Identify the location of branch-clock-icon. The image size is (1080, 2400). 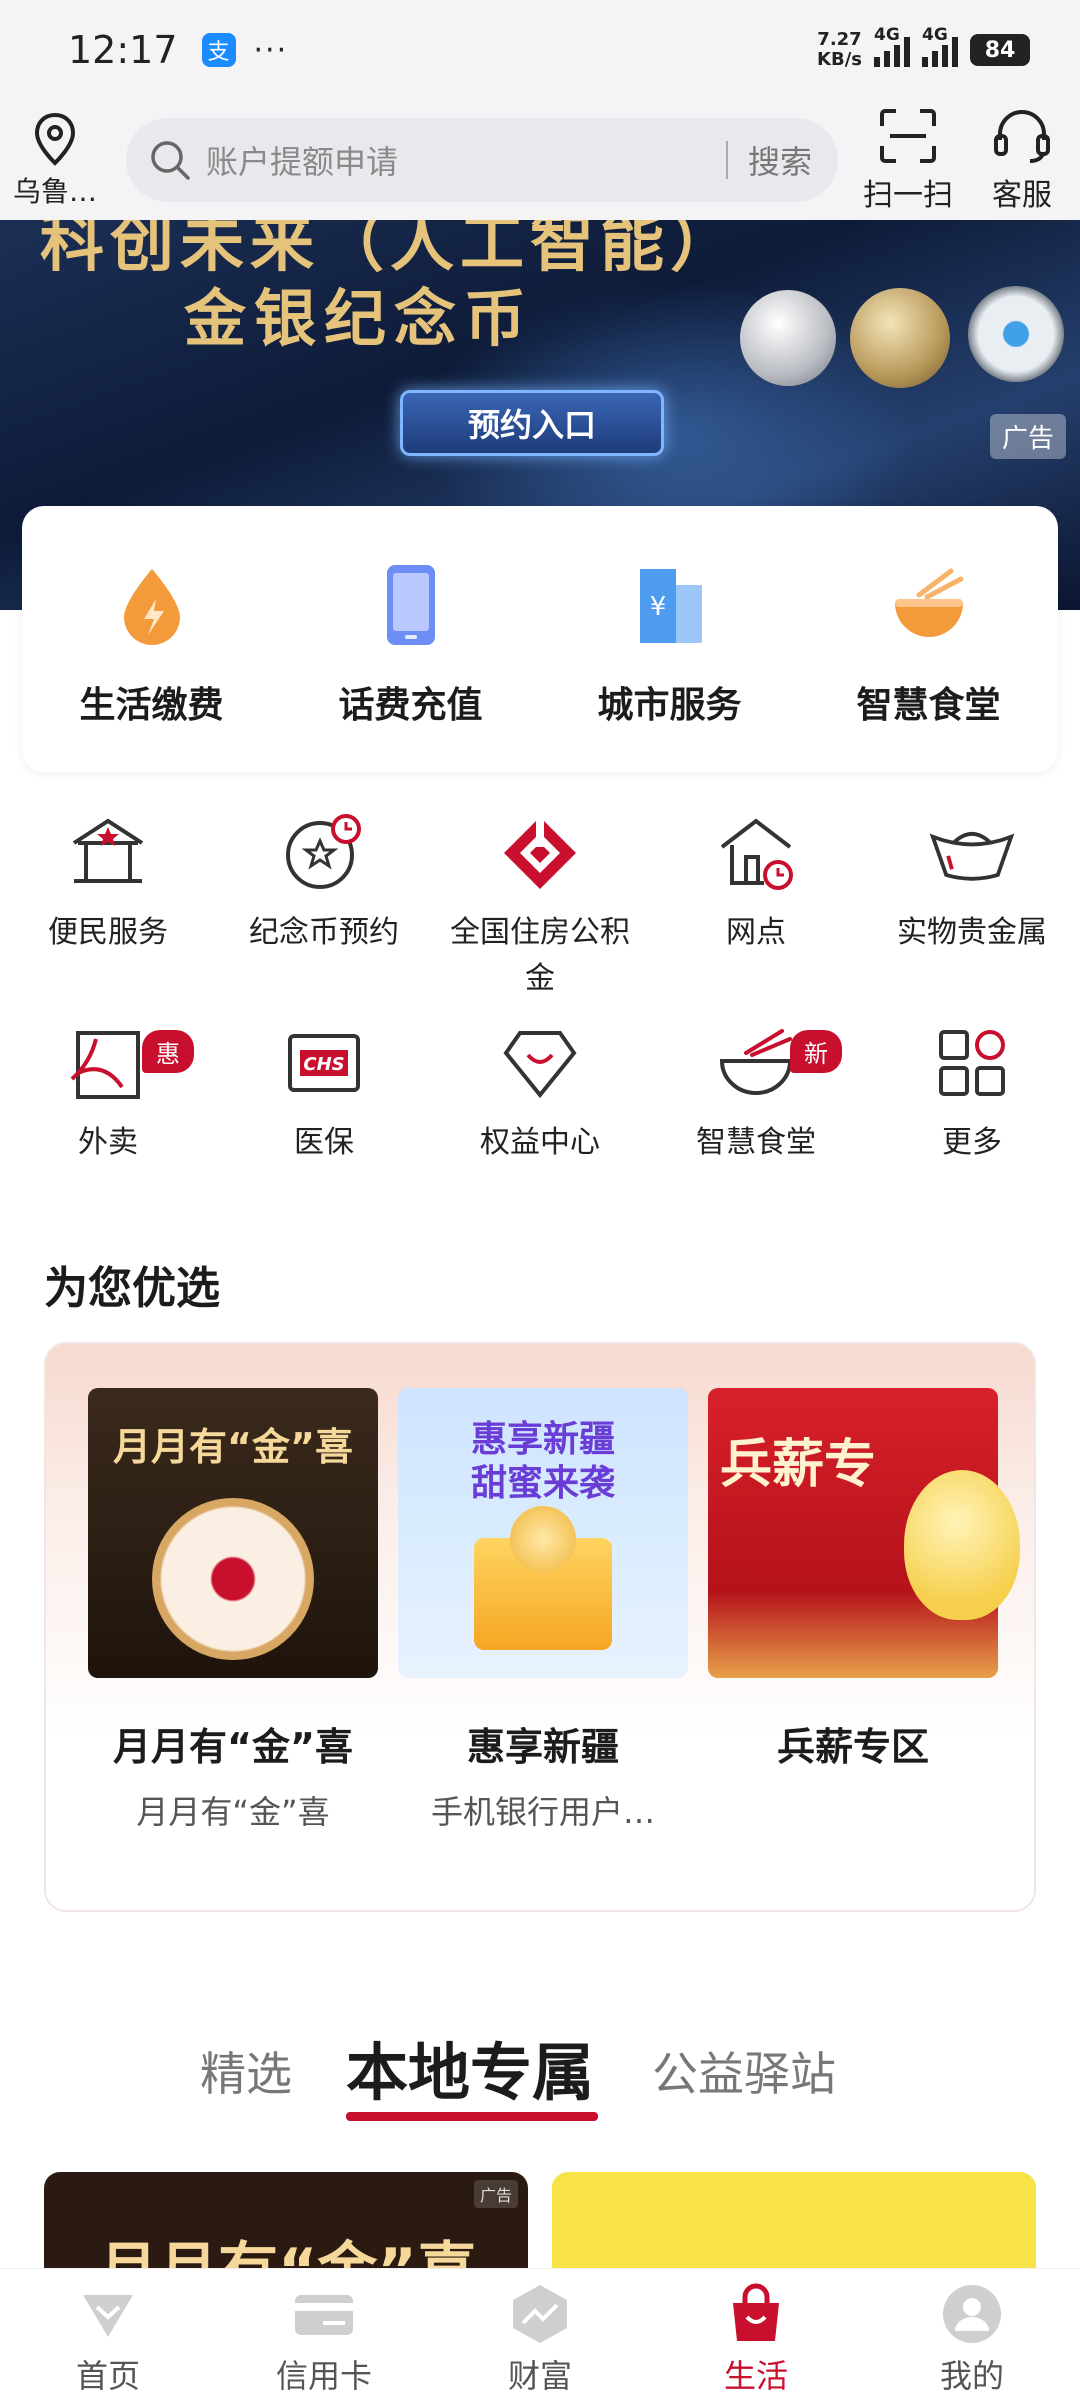
(756, 853).